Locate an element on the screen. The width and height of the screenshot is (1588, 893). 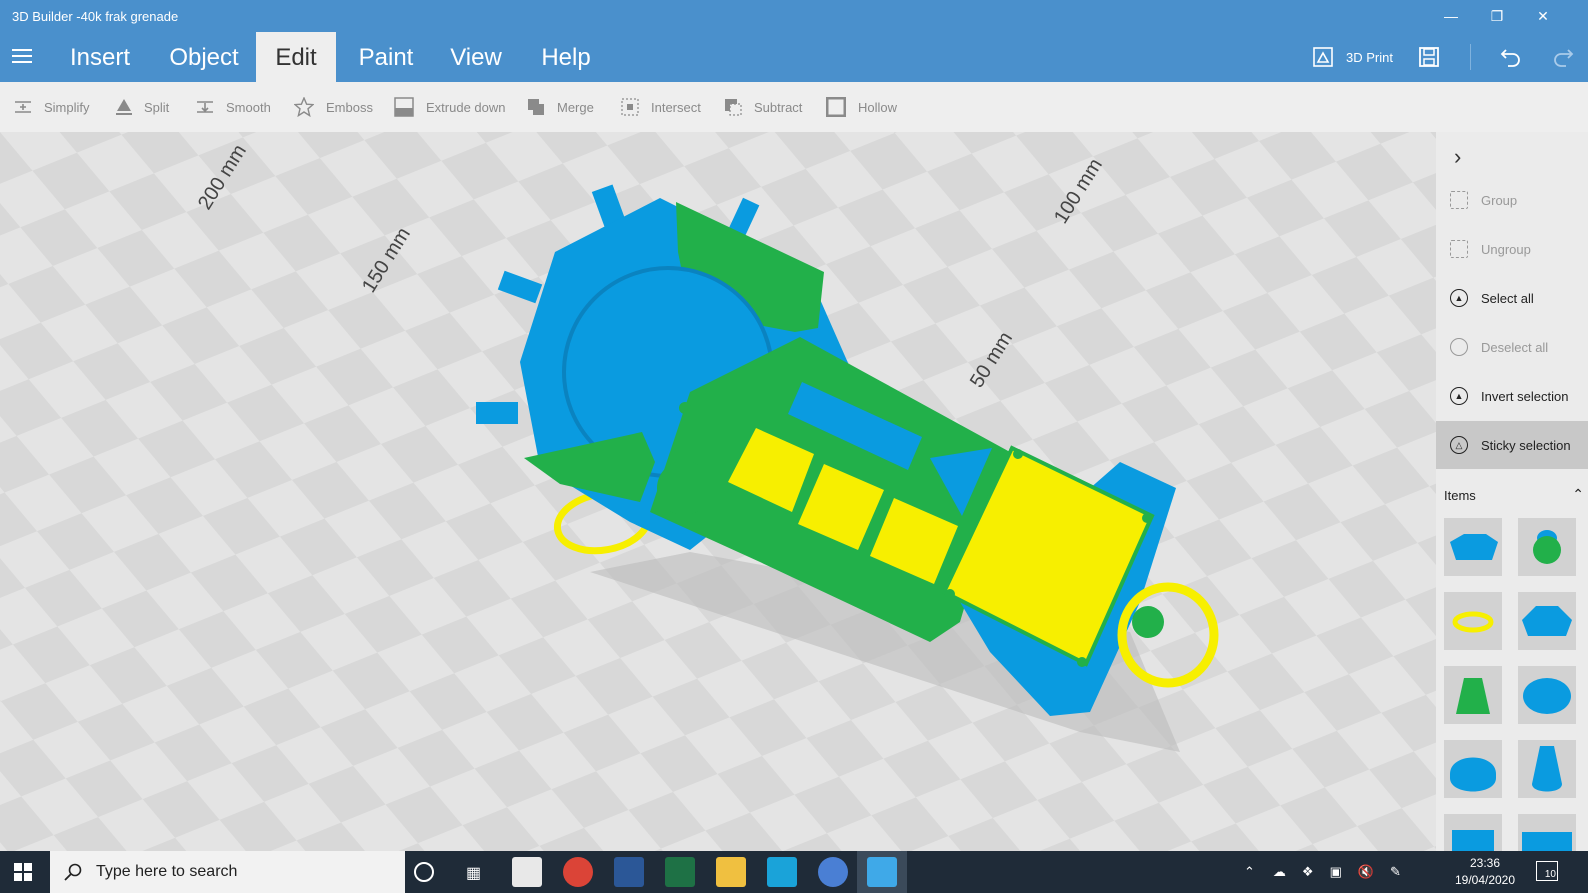
deselect-all-button: Deselect all is located at coordinates (1512, 347).